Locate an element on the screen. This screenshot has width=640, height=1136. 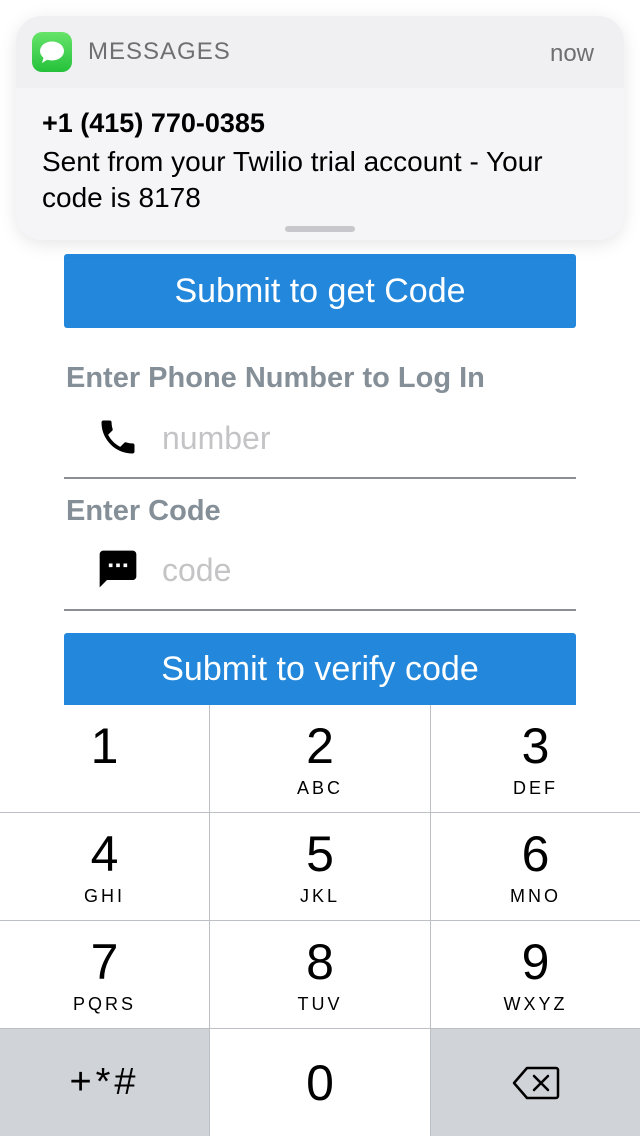
key-7: 7 PQRS is located at coordinates (104, 974).